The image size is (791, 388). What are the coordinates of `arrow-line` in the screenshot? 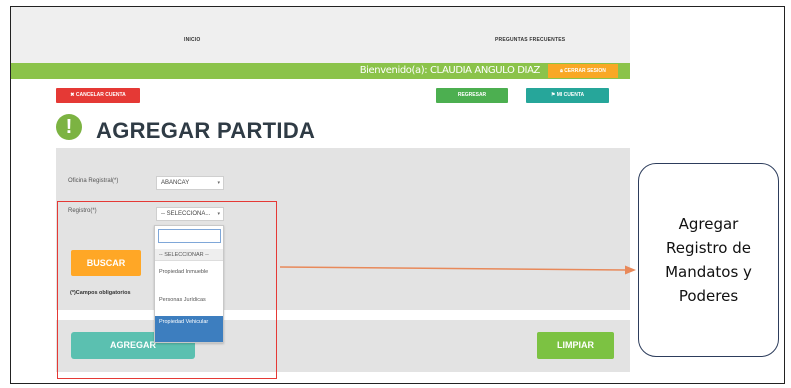 It's located at (453, 268).